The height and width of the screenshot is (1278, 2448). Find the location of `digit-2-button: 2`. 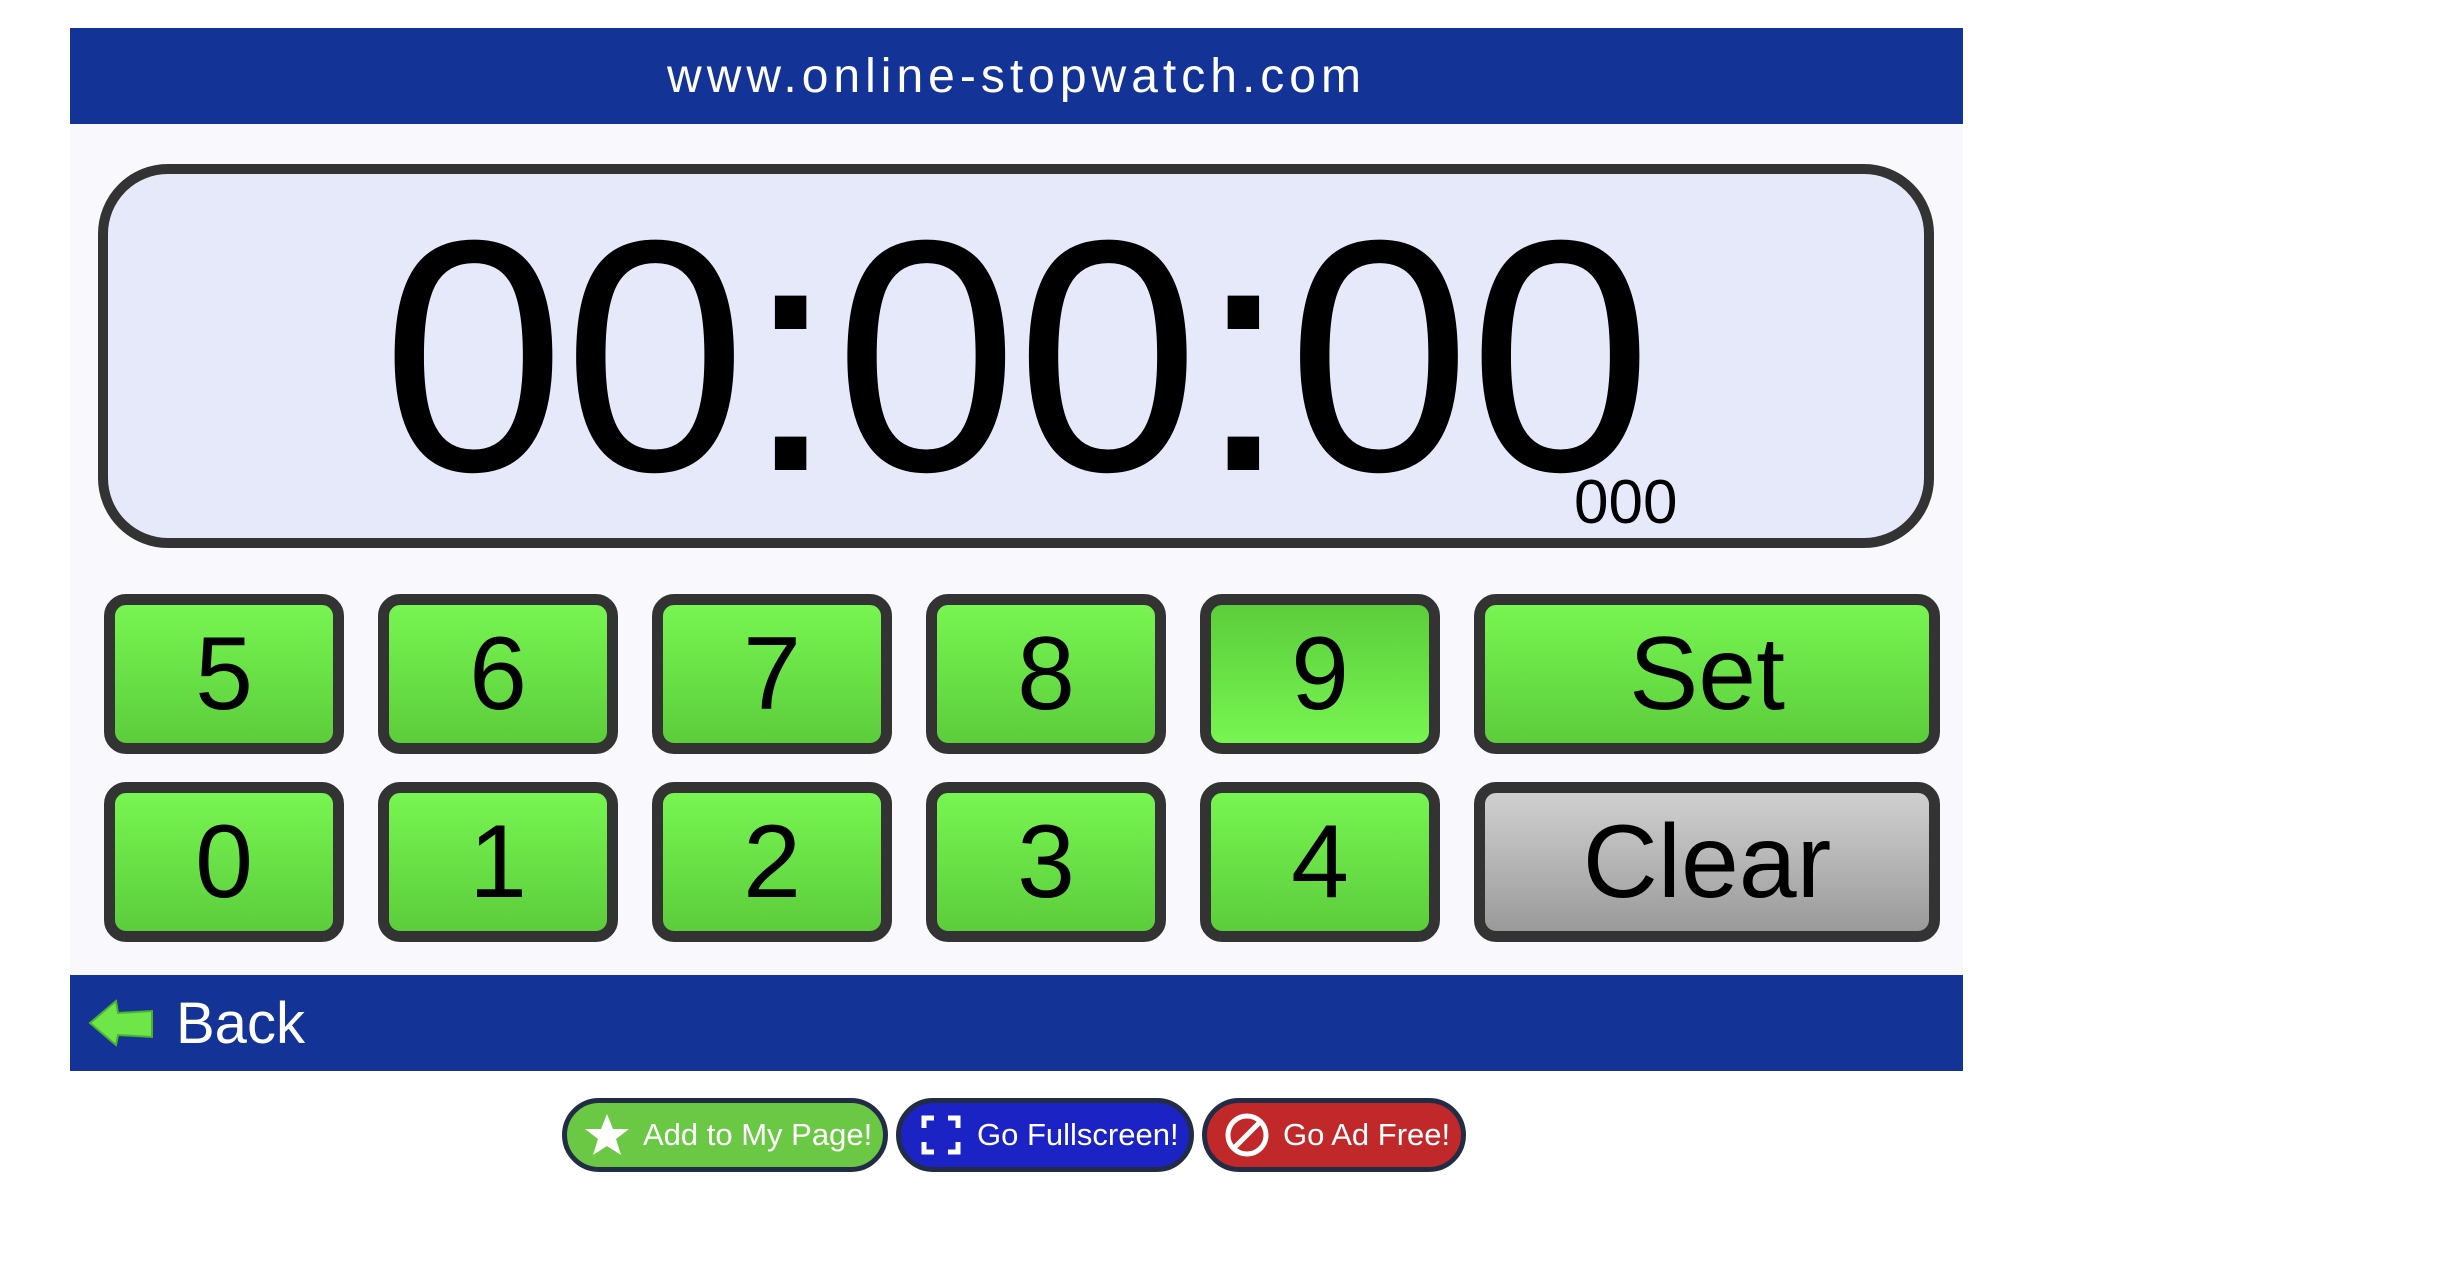

digit-2-button: 2 is located at coordinates (772, 862).